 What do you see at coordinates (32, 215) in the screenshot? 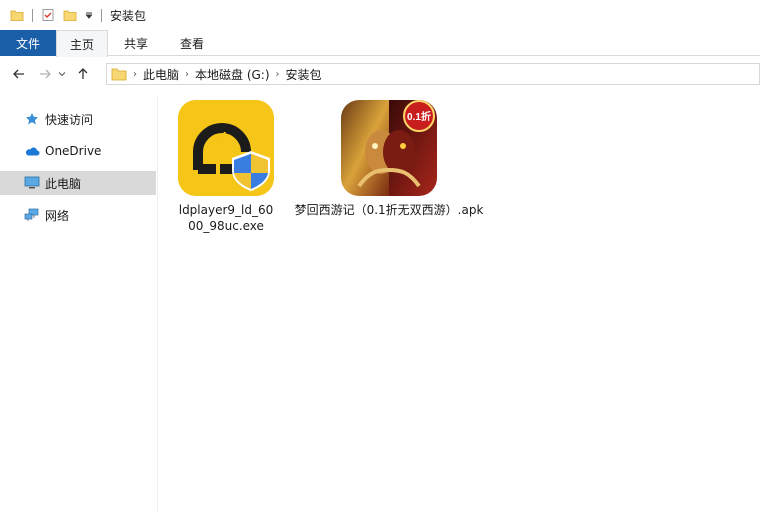
I see `network-icon` at bounding box center [32, 215].